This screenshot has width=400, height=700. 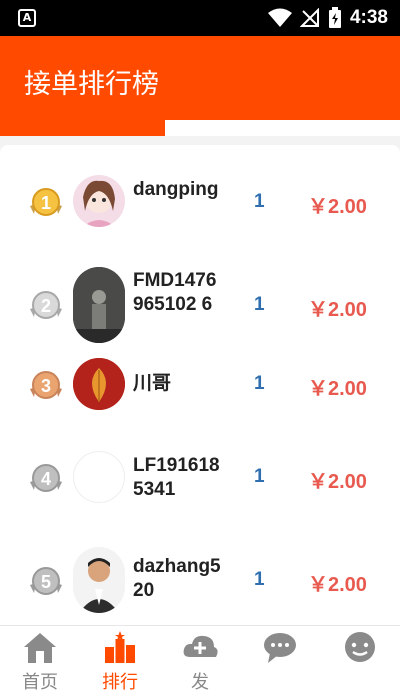 I want to click on ranking-icon, so click(x=120, y=647).